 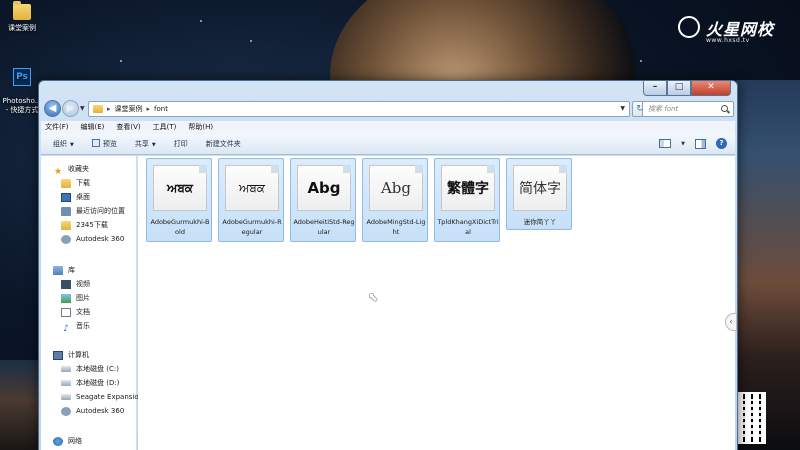 I want to click on print-button: 打印, so click(x=181, y=144).